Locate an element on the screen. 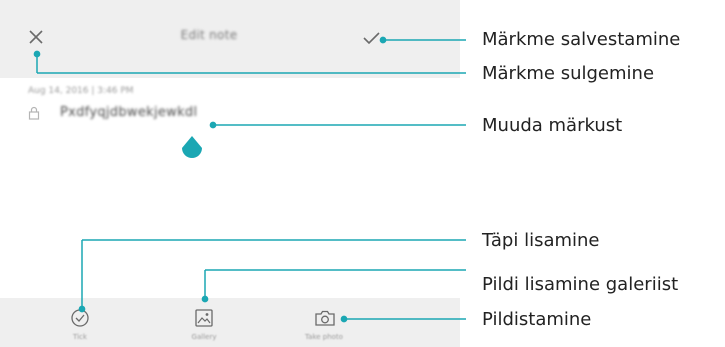  checkmark-icon is located at coordinates (371, 38).